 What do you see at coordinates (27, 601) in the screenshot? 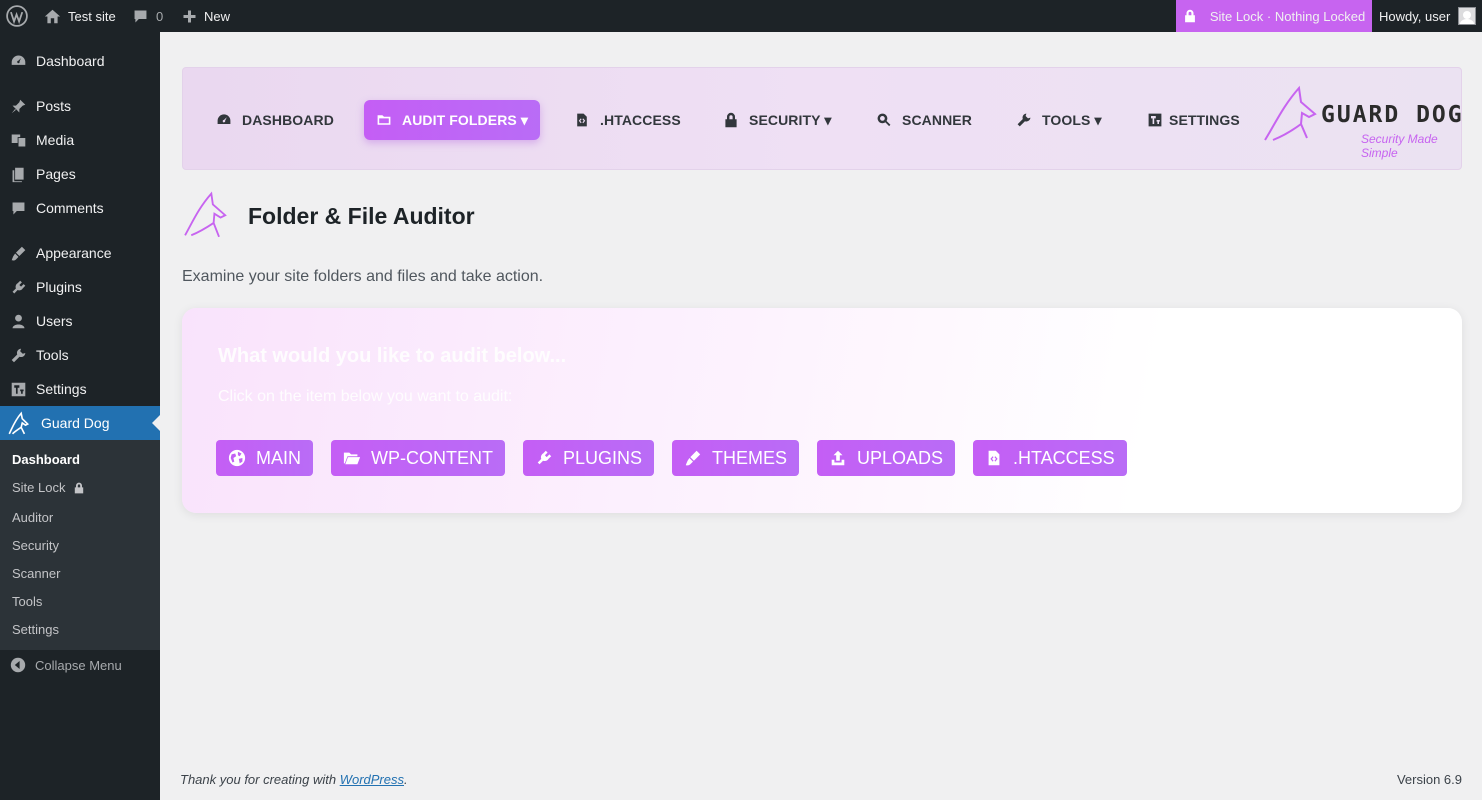
I see `submenu-item-tools: Tools` at bounding box center [27, 601].